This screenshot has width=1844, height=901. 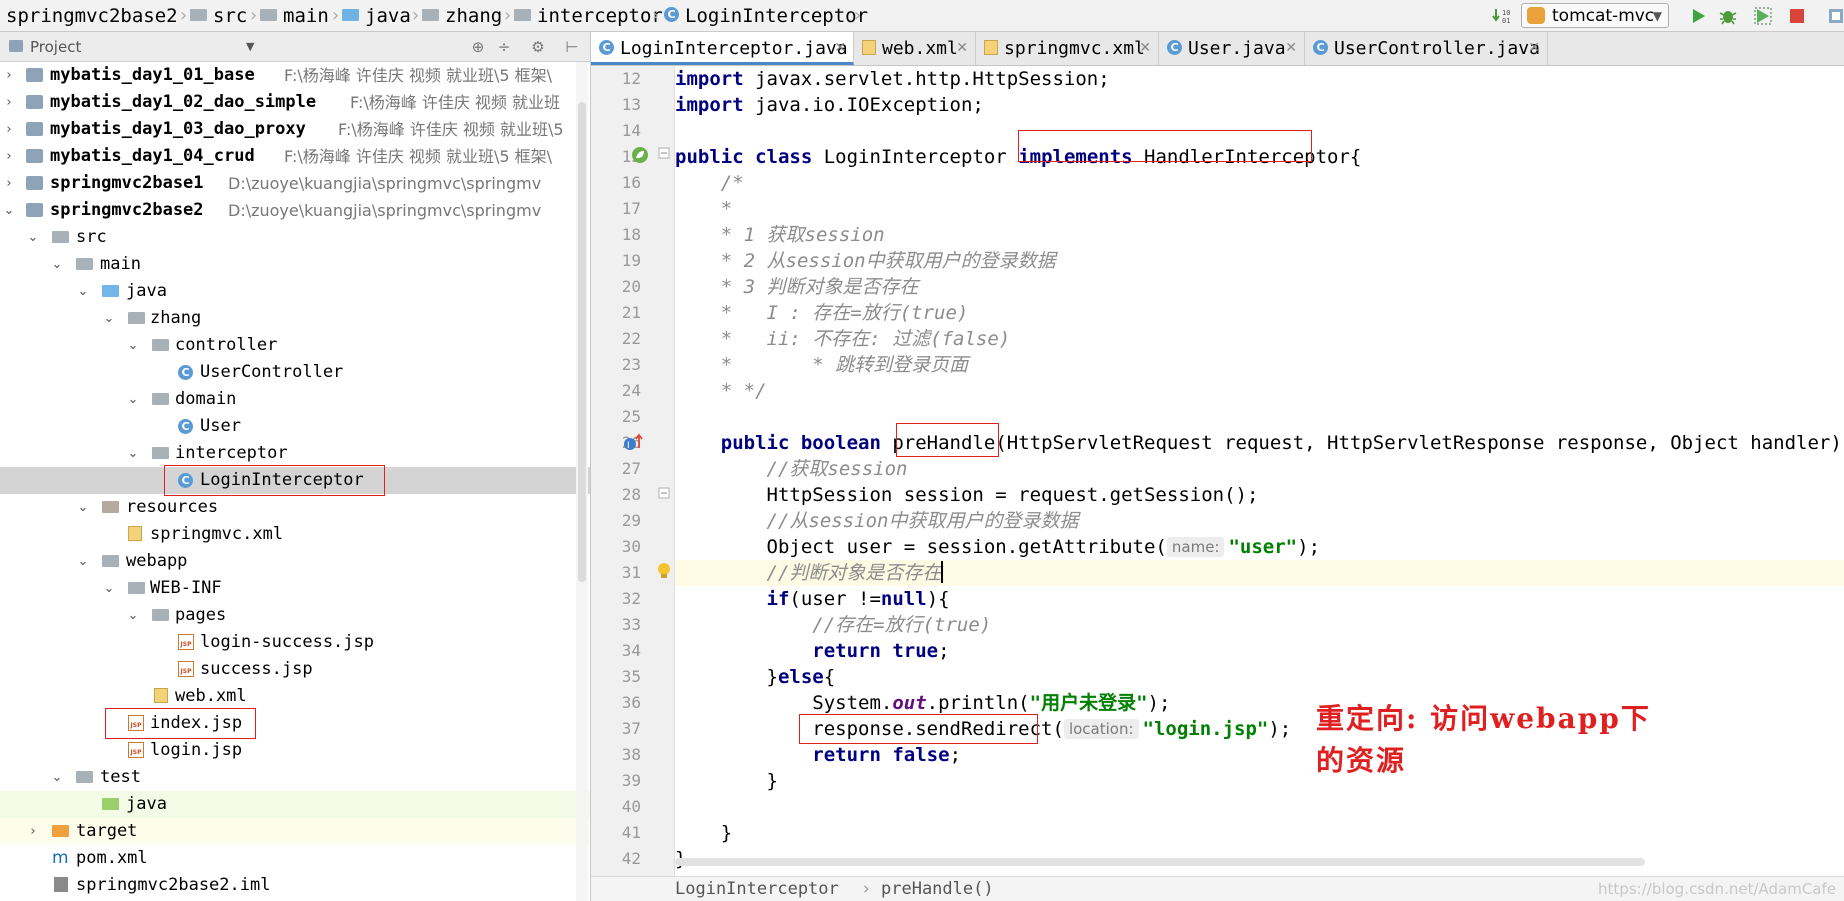 What do you see at coordinates (1067, 48) in the screenshot?
I see `tab-springmvc-xml: springmvc.xml ✕` at bounding box center [1067, 48].